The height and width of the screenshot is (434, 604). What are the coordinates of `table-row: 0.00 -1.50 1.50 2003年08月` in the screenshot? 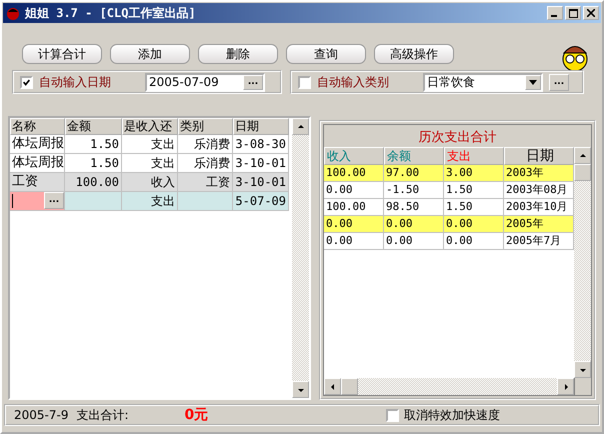 It's located at (449, 190).